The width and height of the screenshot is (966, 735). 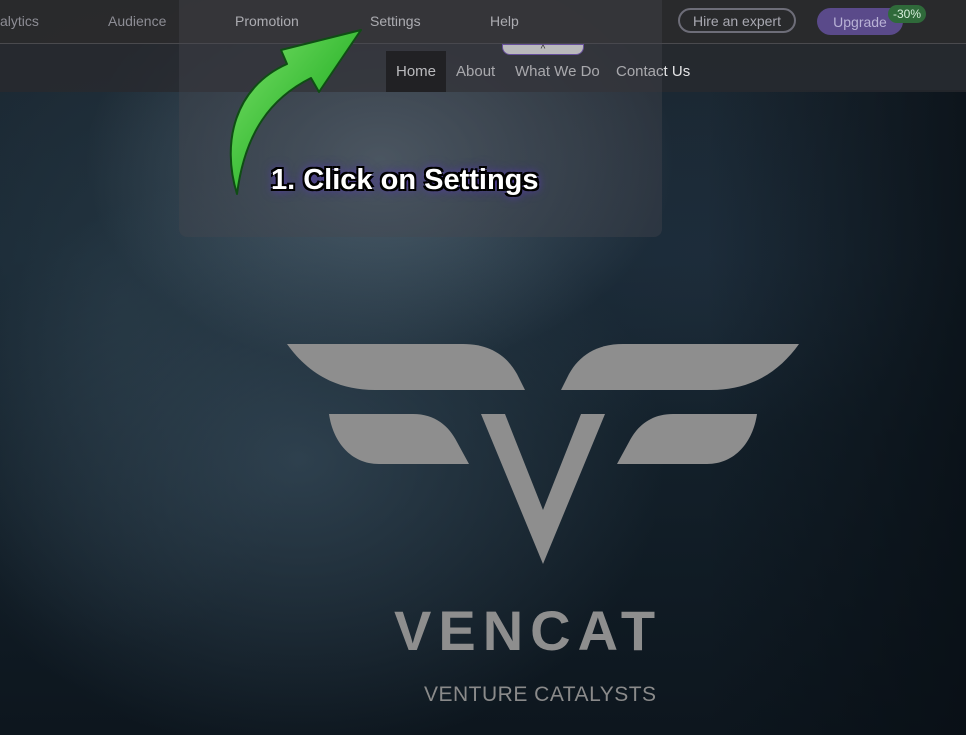 What do you see at coordinates (860, 21) in the screenshot?
I see `upgrade-label: Upgrade` at bounding box center [860, 21].